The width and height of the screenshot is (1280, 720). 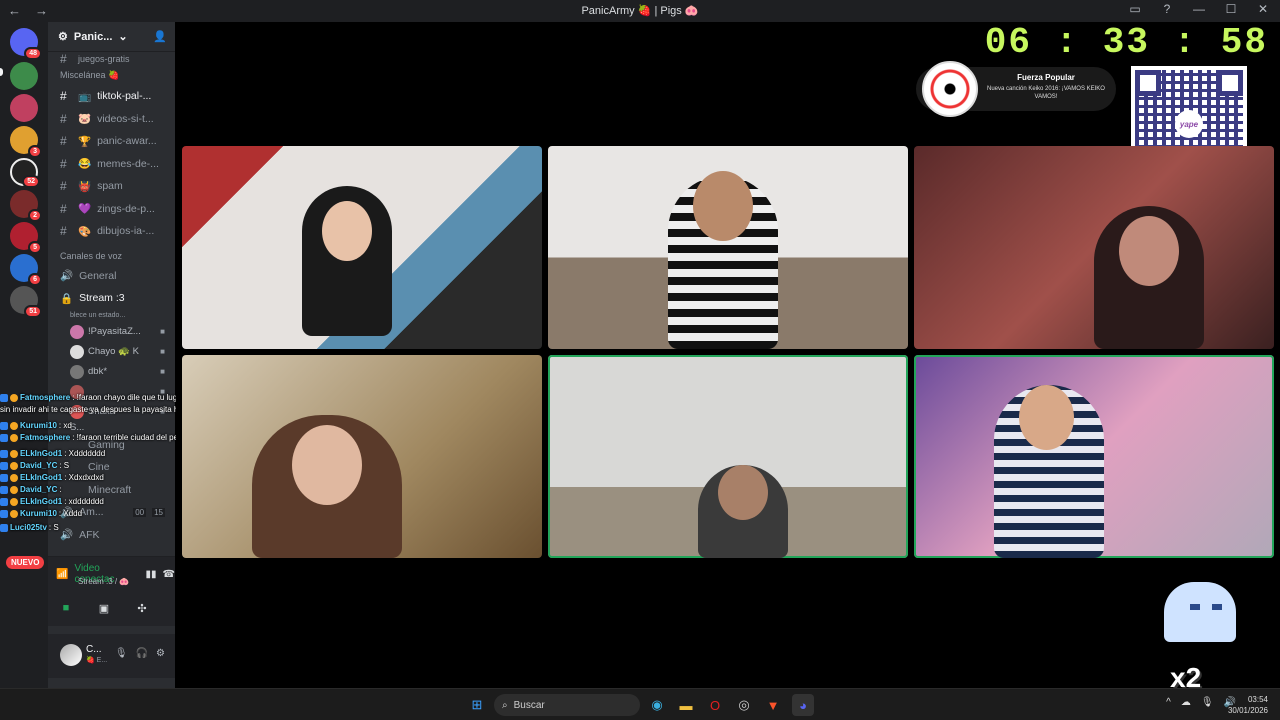 I want to click on settings-gear-icon: ⚙, so click(x=160, y=653).